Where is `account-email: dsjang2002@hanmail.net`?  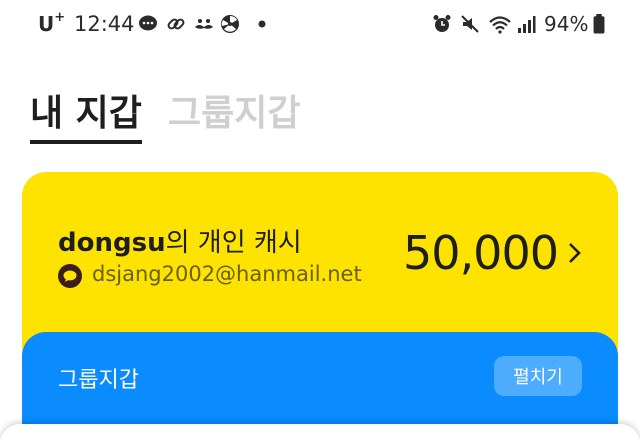 account-email: dsjang2002@hanmail.net is located at coordinates (227, 274).